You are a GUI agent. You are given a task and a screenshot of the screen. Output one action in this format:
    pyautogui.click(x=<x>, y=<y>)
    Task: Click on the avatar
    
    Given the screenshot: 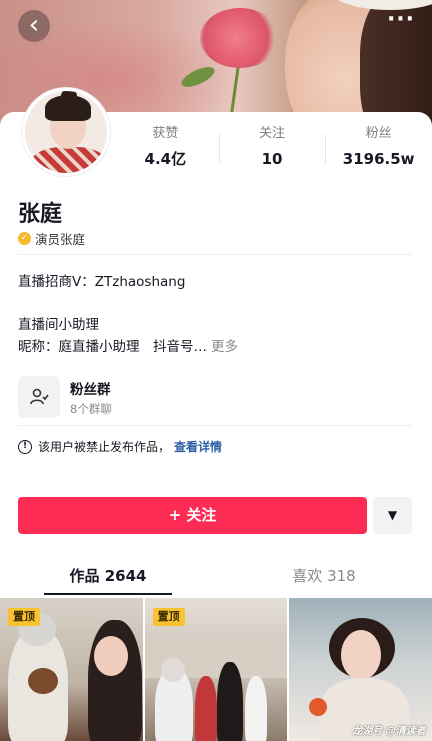 What is the action you would take?
    pyautogui.click(x=66, y=132)
    